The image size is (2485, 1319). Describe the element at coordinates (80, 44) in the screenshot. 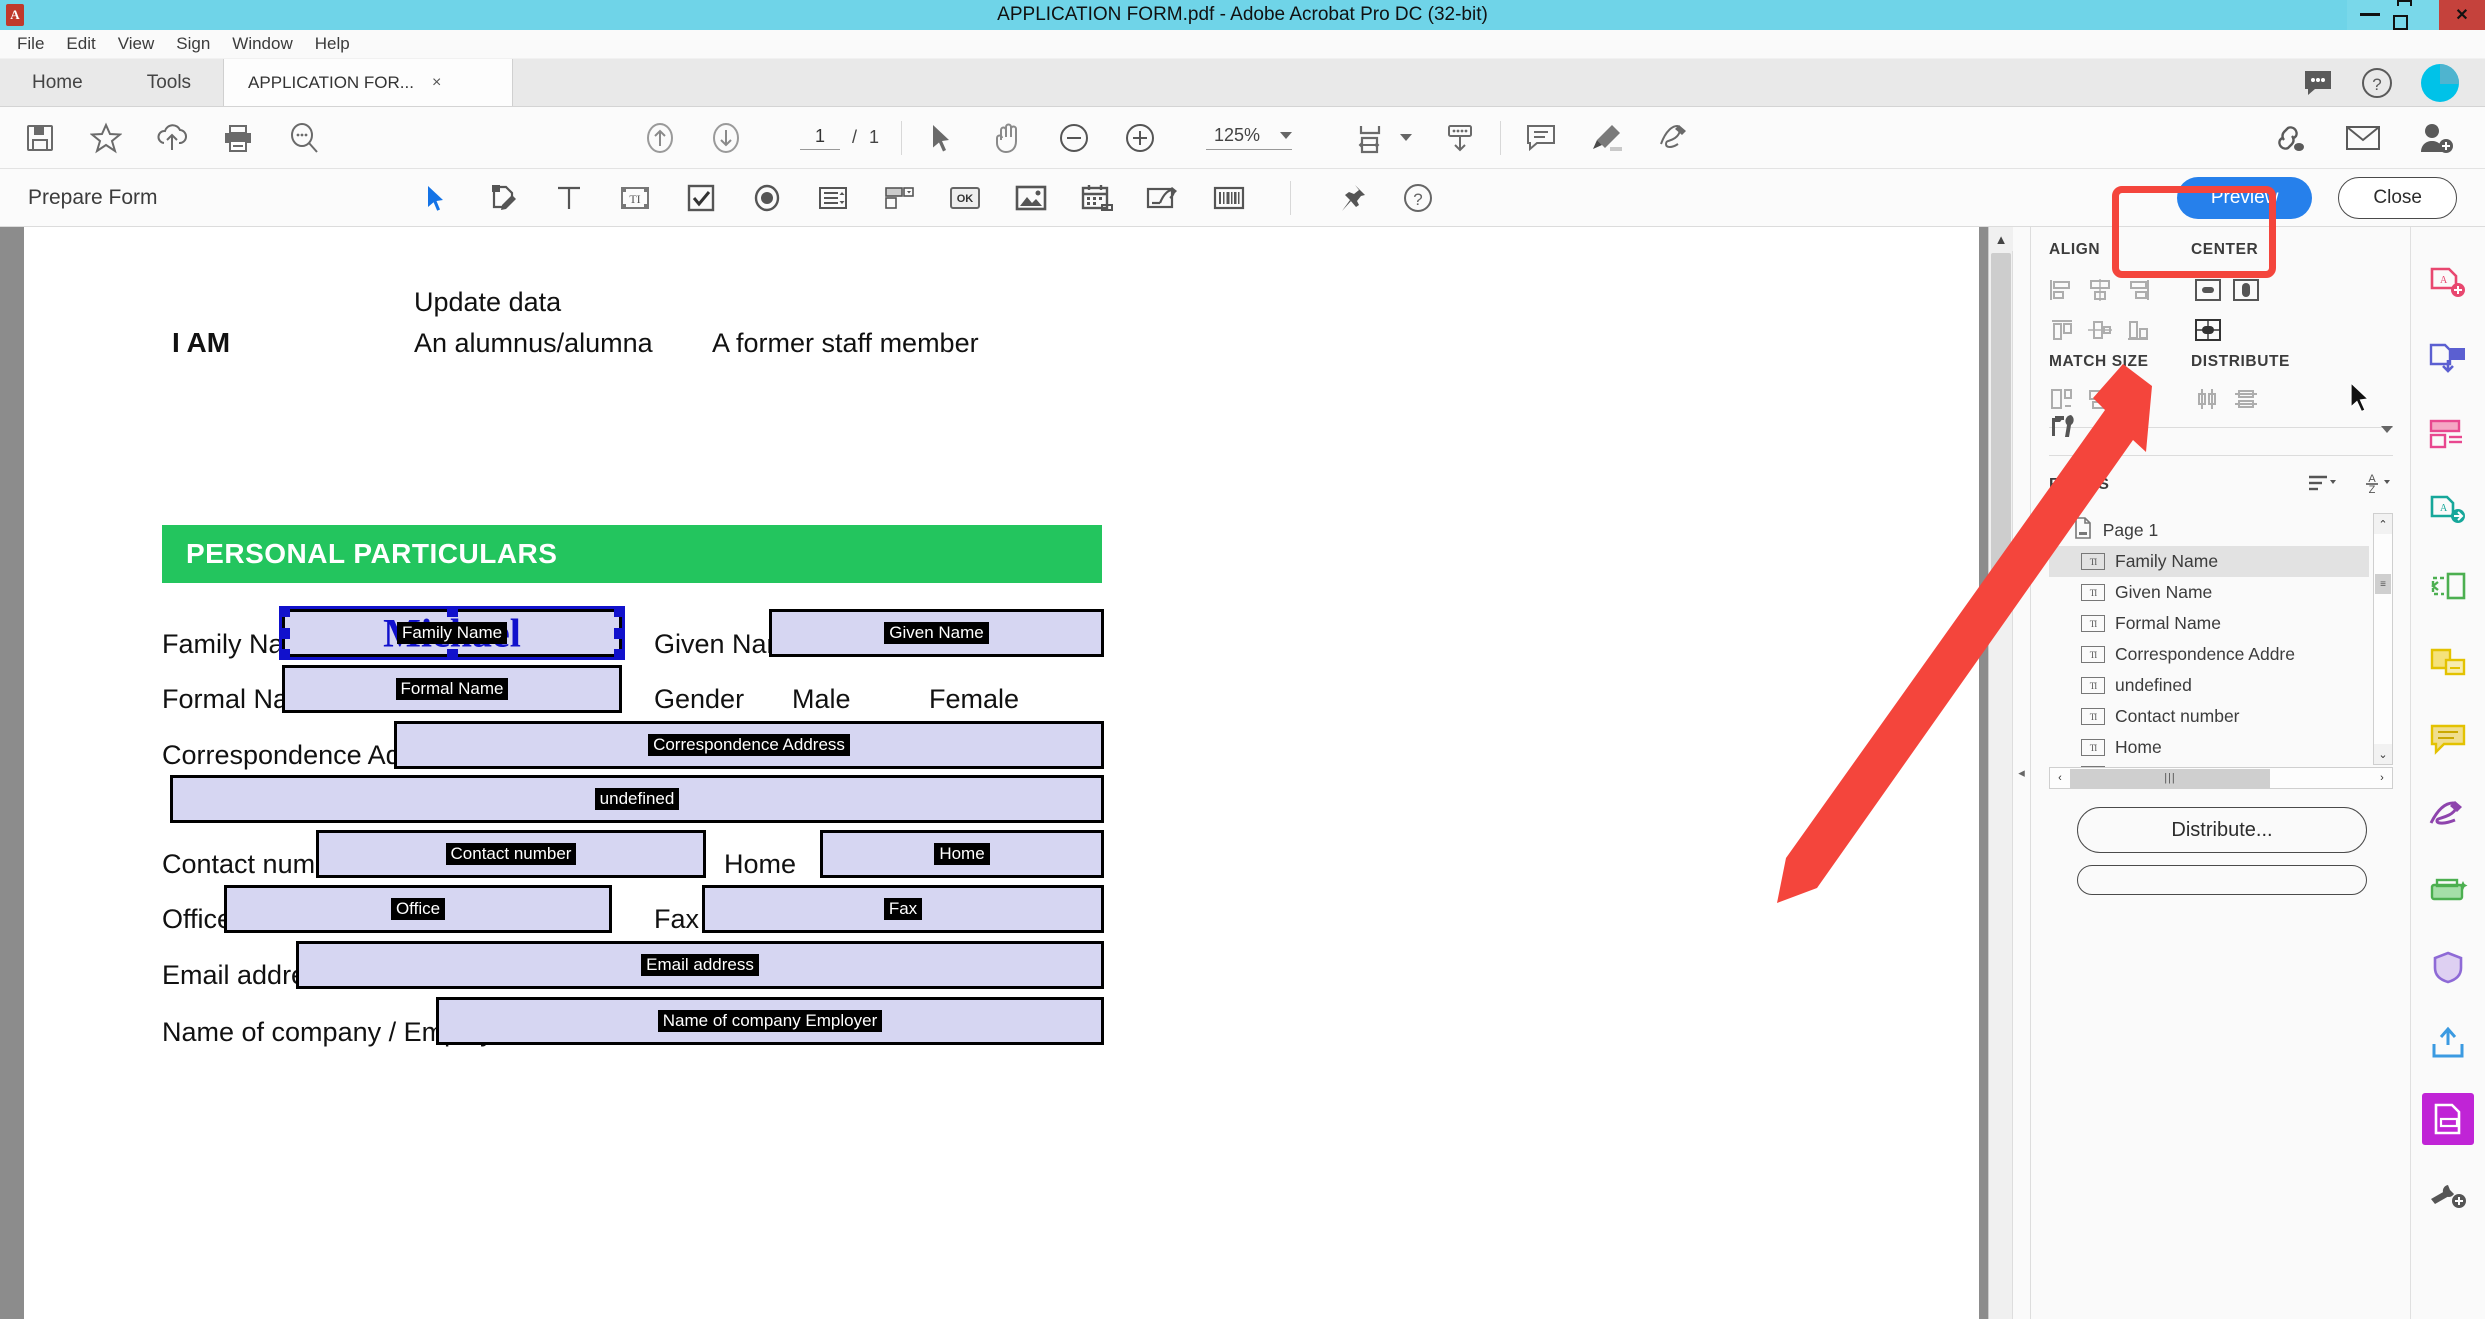

I see `menu-item-edit: Edit` at that location.